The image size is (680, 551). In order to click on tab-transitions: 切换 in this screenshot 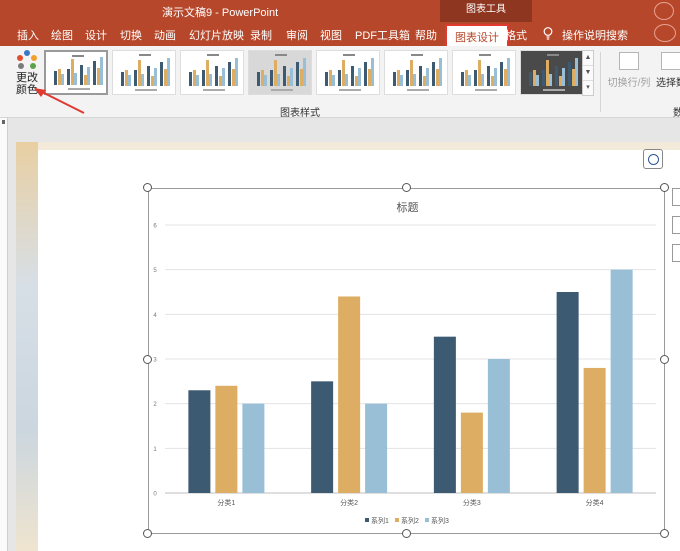, I will do `click(131, 35)`.